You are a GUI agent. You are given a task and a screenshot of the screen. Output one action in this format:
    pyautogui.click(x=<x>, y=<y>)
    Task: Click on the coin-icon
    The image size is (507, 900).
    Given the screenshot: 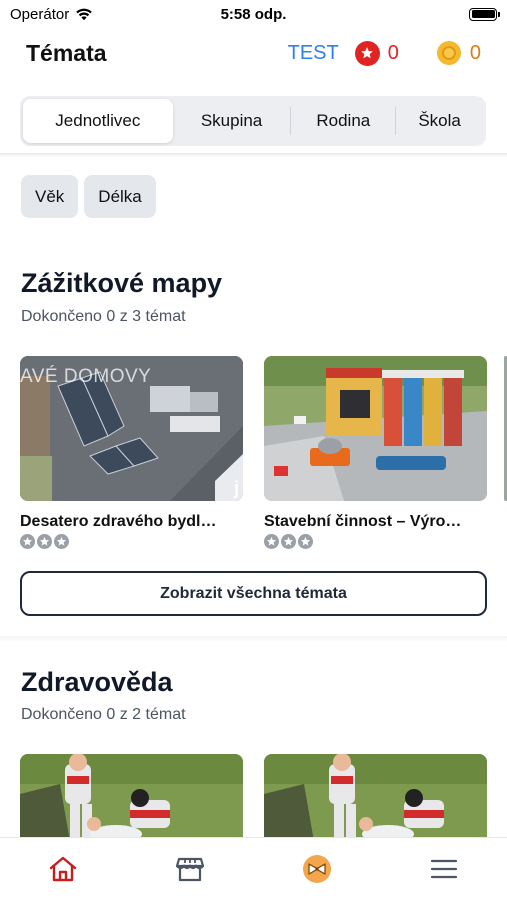 What is the action you would take?
    pyautogui.click(x=448, y=53)
    